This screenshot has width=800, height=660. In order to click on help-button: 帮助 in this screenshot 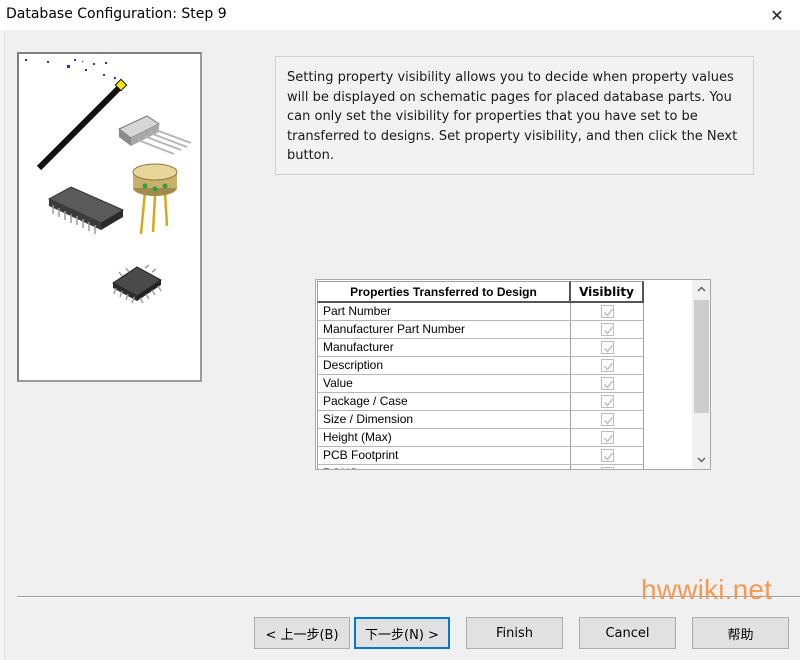, I will do `click(740, 633)`.